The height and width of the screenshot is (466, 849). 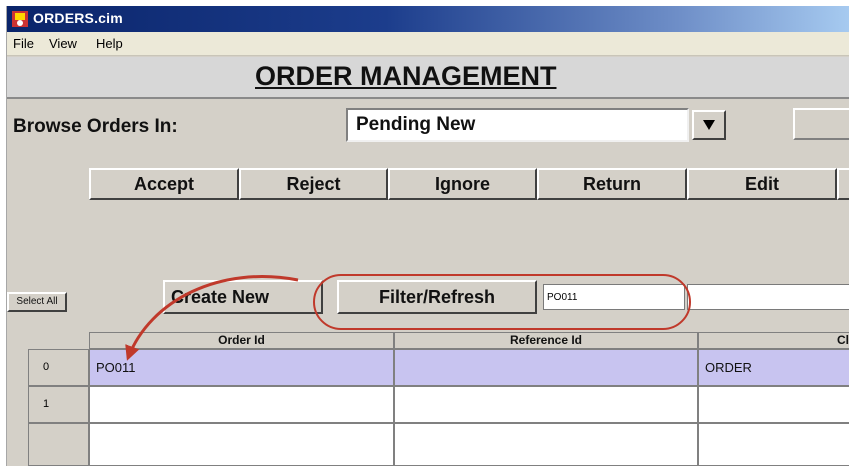 I want to click on cl-cell: ORDER, so click(x=773, y=367).